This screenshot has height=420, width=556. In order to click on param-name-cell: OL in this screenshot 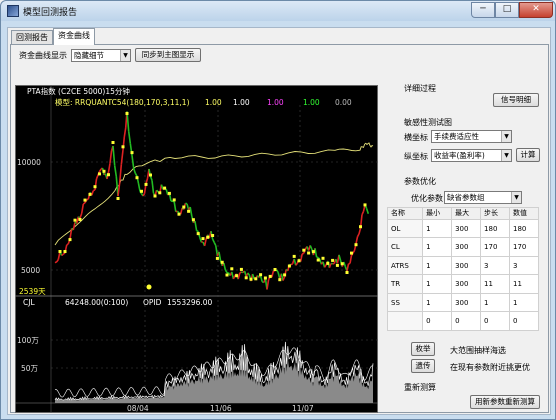, I will do `click(405, 228)`.